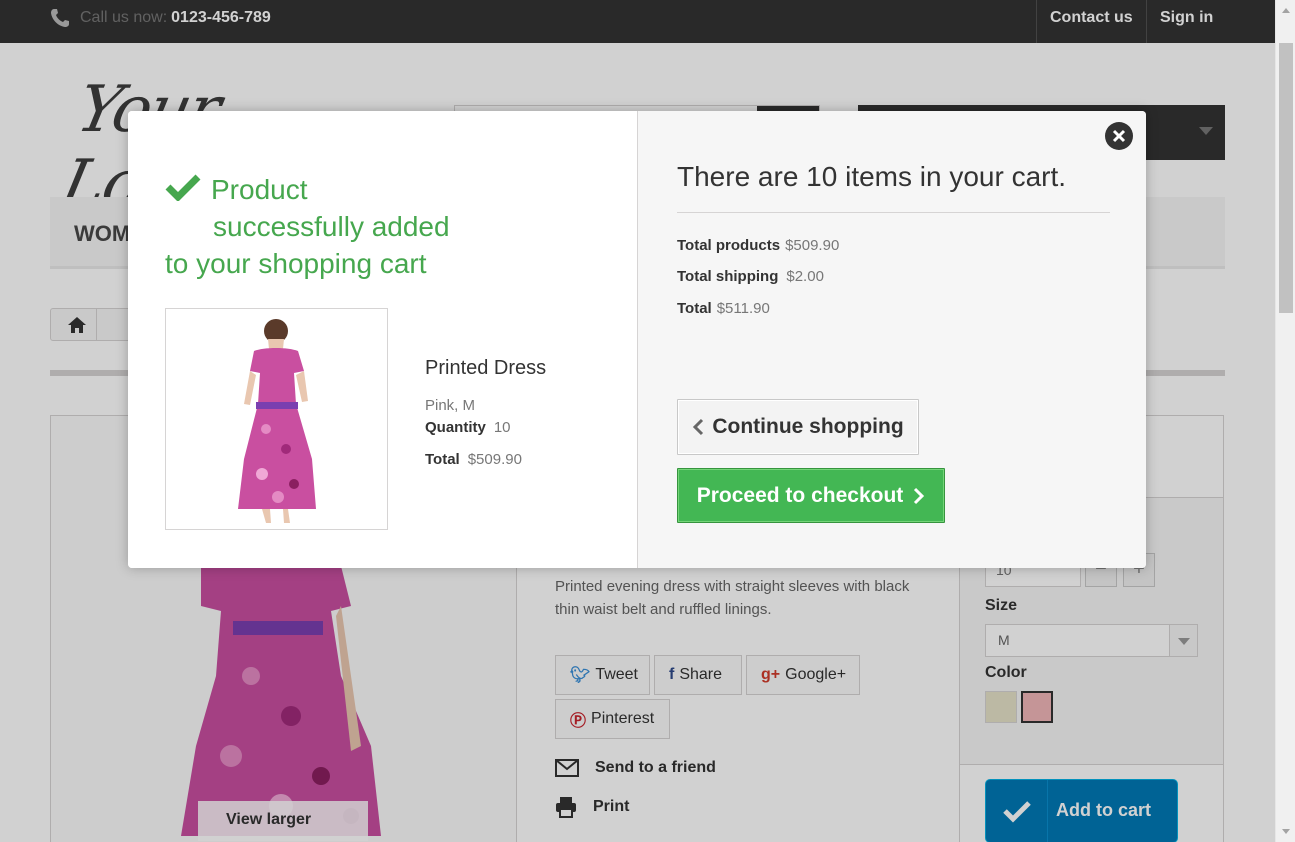 The image size is (1295, 842). Describe the element at coordinates (812, 245) in the screenshot. I see `total-products-value: $509.90` at that location.